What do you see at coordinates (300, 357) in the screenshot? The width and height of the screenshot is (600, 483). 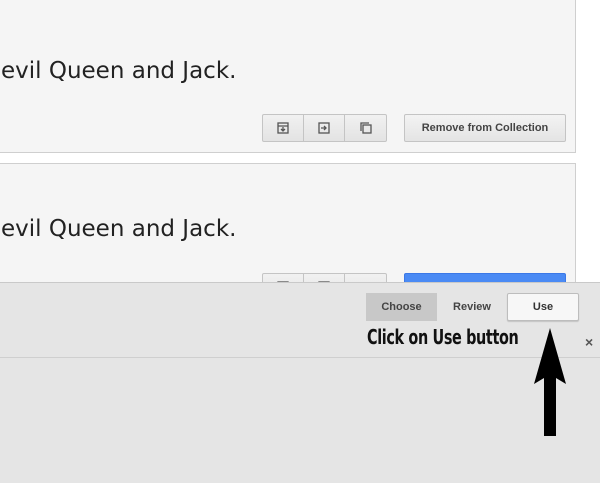 I see `panel-divider` at bounding box center [300, 357].